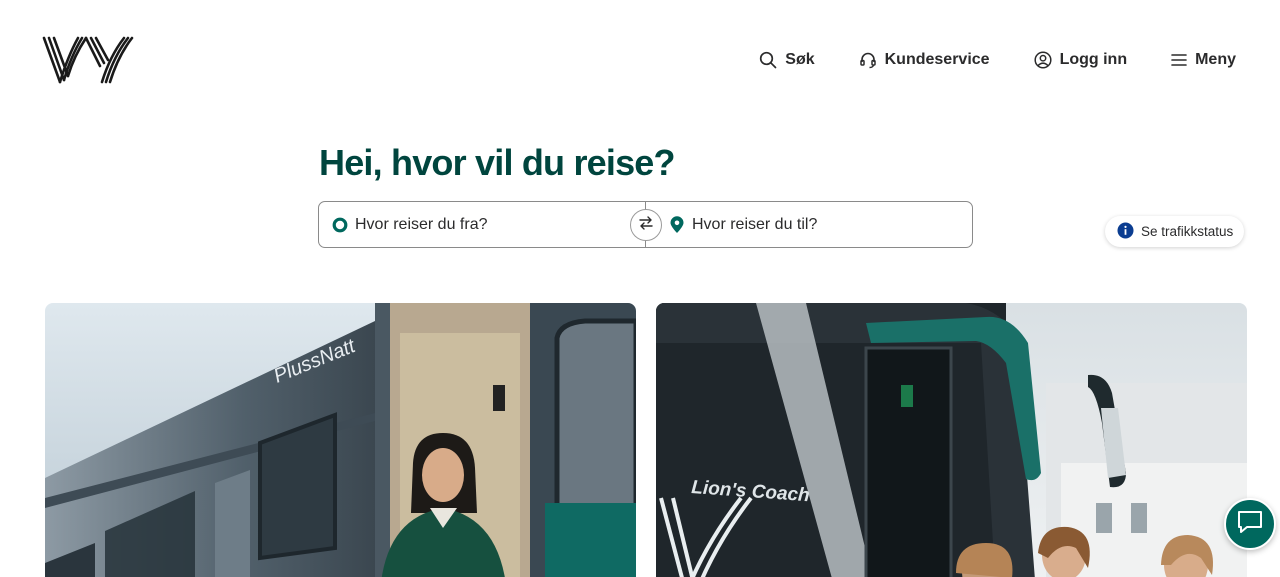 The height and width of the screenshot is (577, 1280). Describe the element at coordinates (497, 162) in the screenshot. I see `page-title: Hei, hvor vil du reise?` at that location.